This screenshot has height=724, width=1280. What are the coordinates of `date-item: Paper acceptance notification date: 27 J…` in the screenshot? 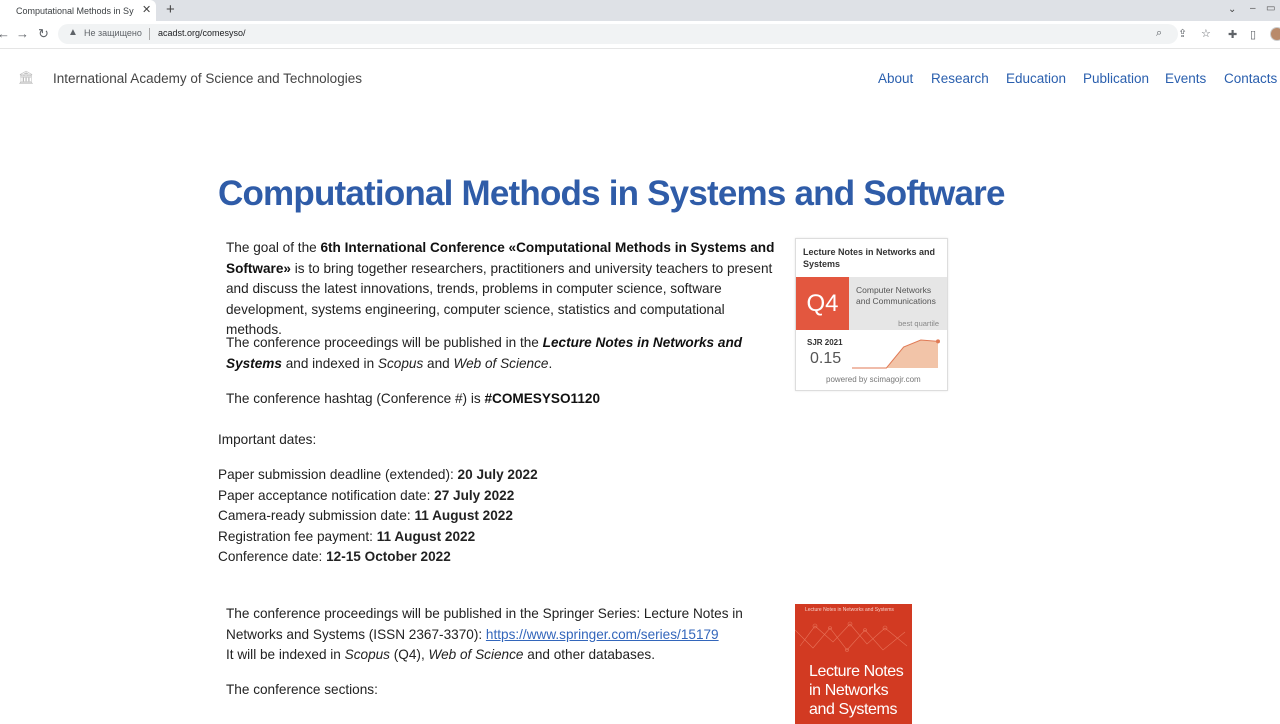 It's located at (366, 495).